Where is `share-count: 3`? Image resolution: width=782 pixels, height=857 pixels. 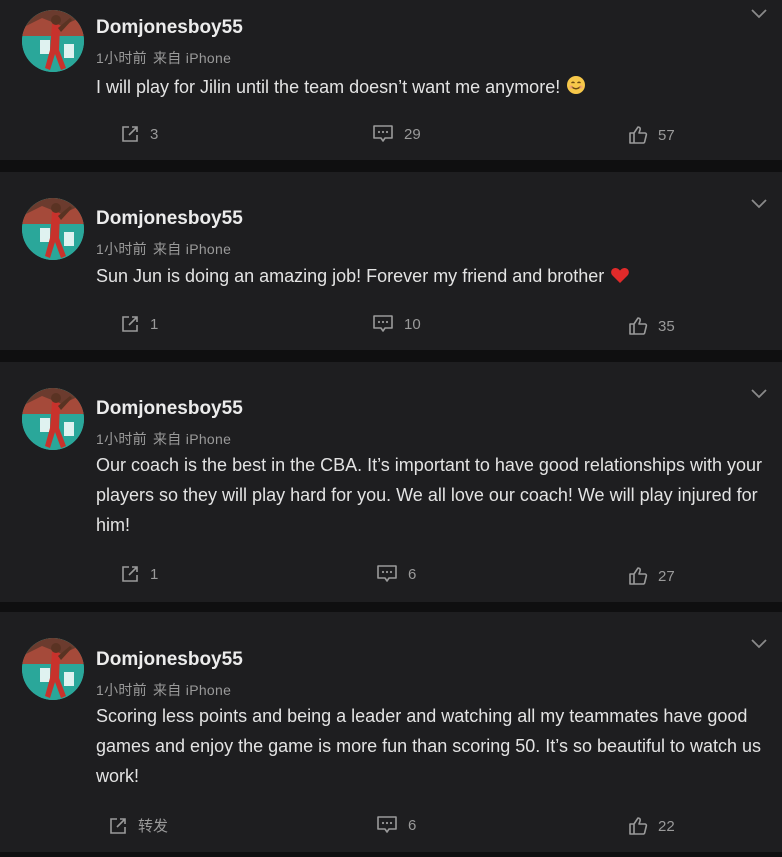 share-count: 3 is located at coordinates (154, 134).